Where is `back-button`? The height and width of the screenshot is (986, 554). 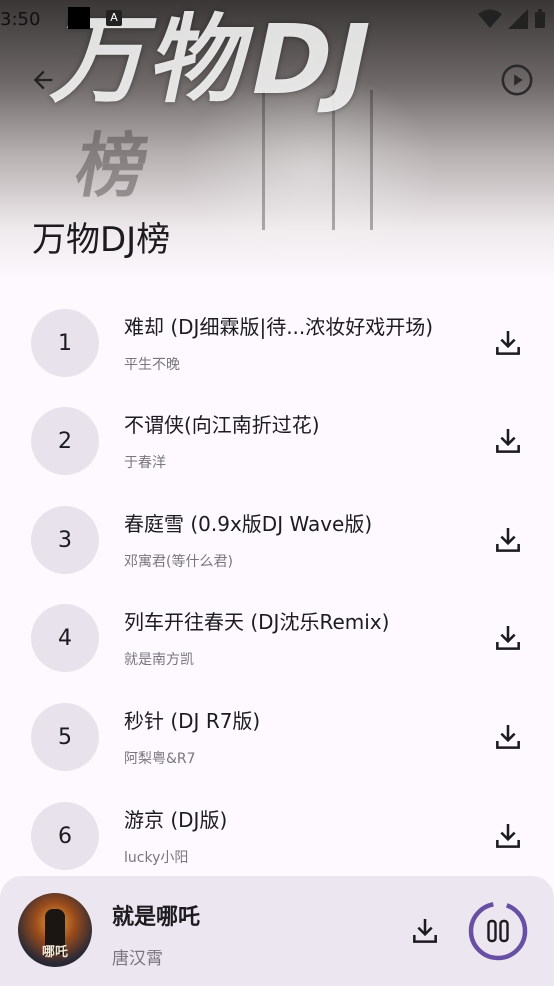
back-button is located at coordinates (43, 80).